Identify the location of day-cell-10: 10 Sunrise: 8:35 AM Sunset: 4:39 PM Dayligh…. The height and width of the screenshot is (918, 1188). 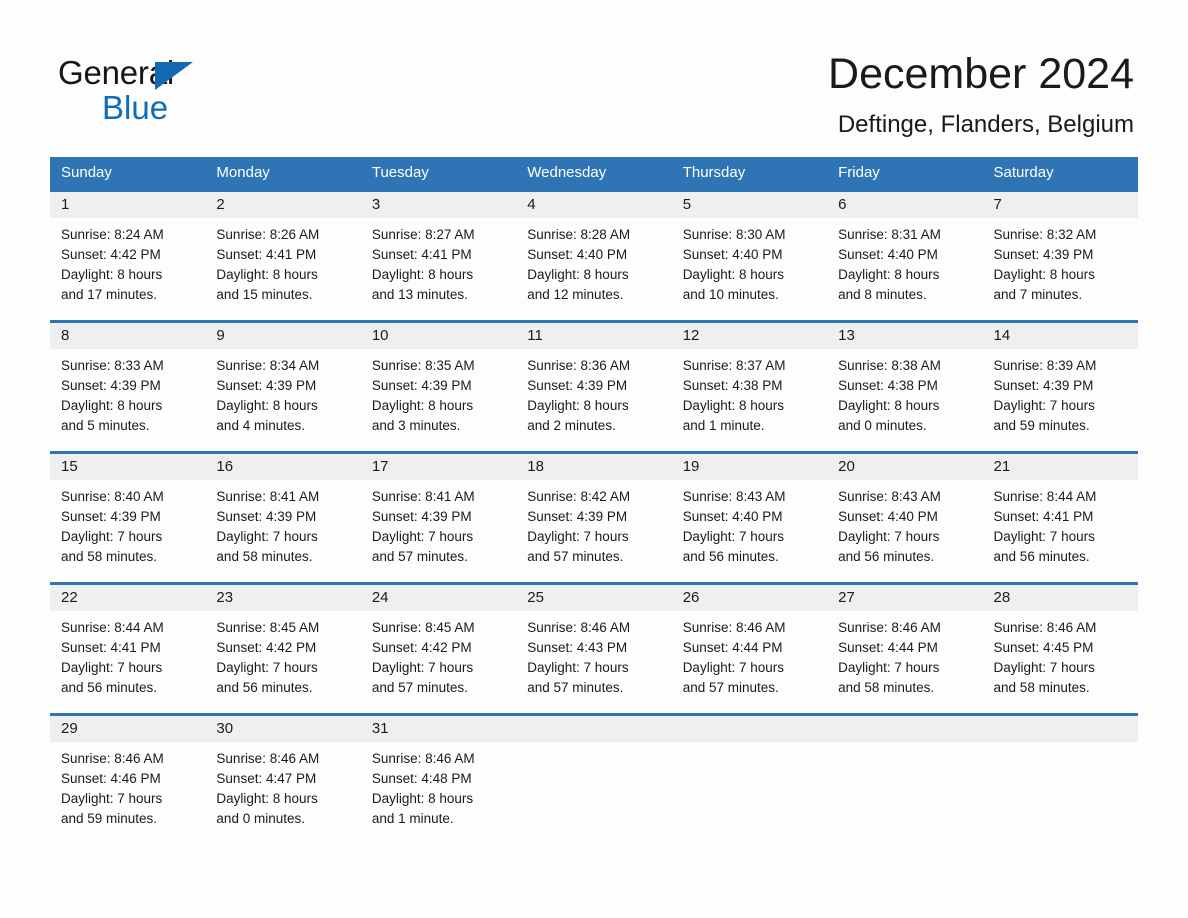
(438, 382).